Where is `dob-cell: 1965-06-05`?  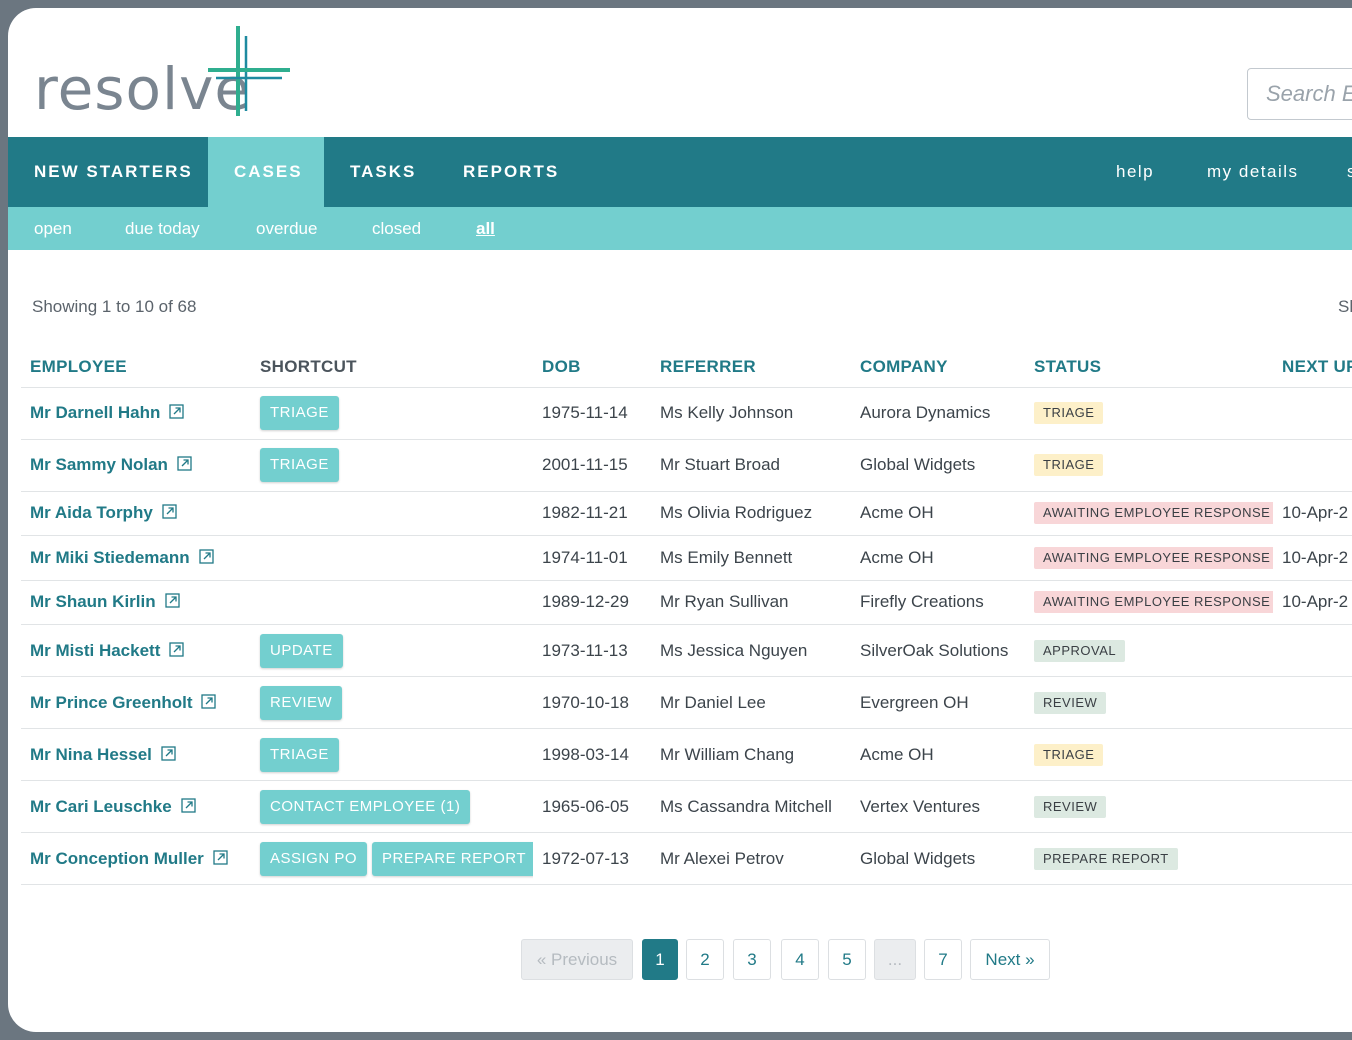 dob-cell: 1965-06-05 is located at coordinates (592, 806).